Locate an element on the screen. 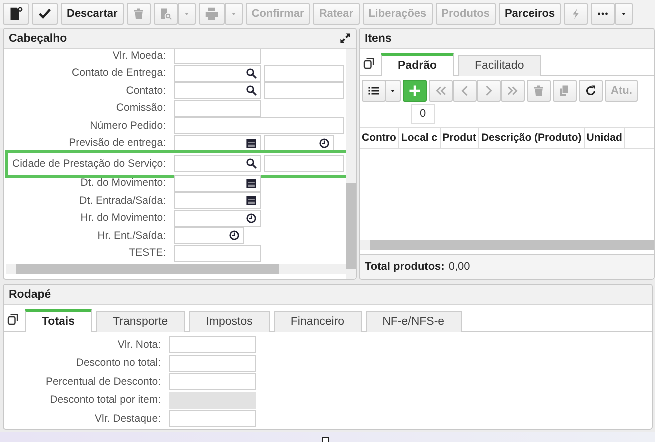 The width and height of the screenshot is (655, 442). field-label: Dt. Entrada/Saída: is located at coordinates (122, 200).